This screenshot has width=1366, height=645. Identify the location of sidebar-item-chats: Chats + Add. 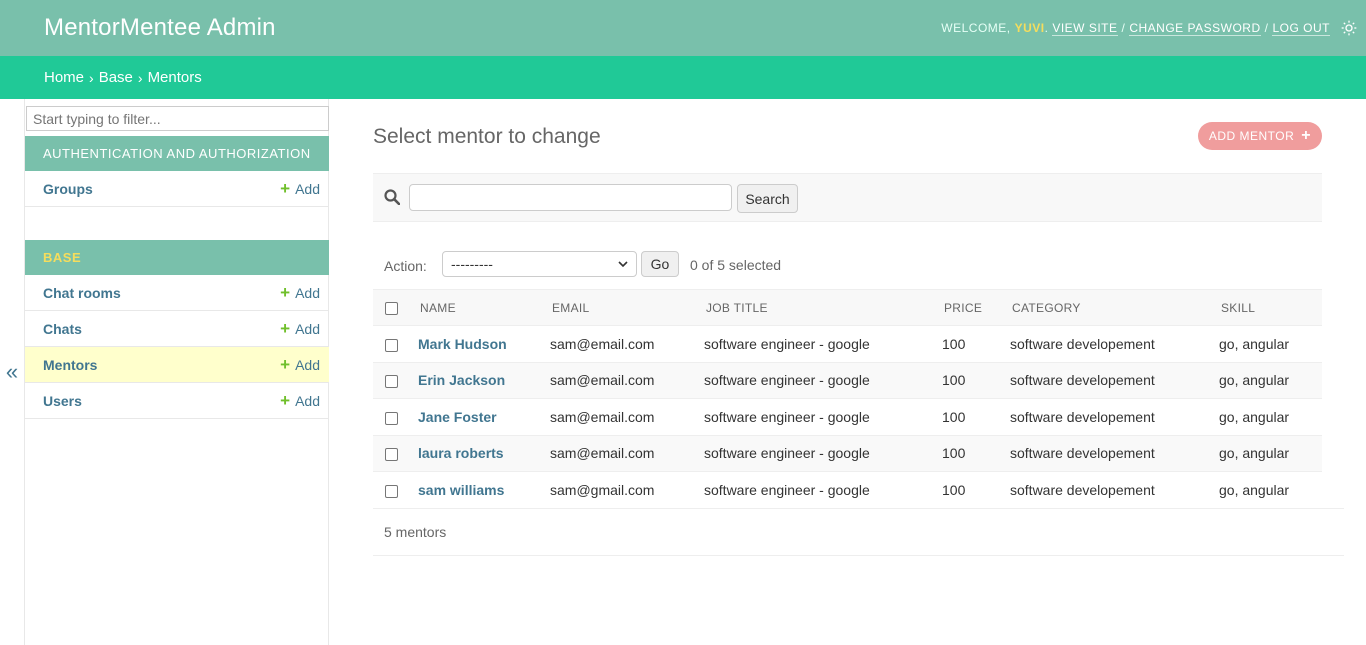
(177, 329).